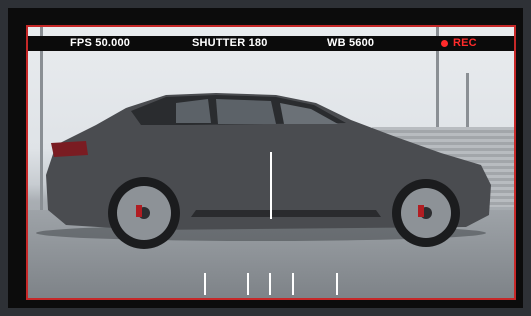 This screenshot has height=316, width=531. I want to click on fps-readout: FPS 50.000, so click(100, 43).